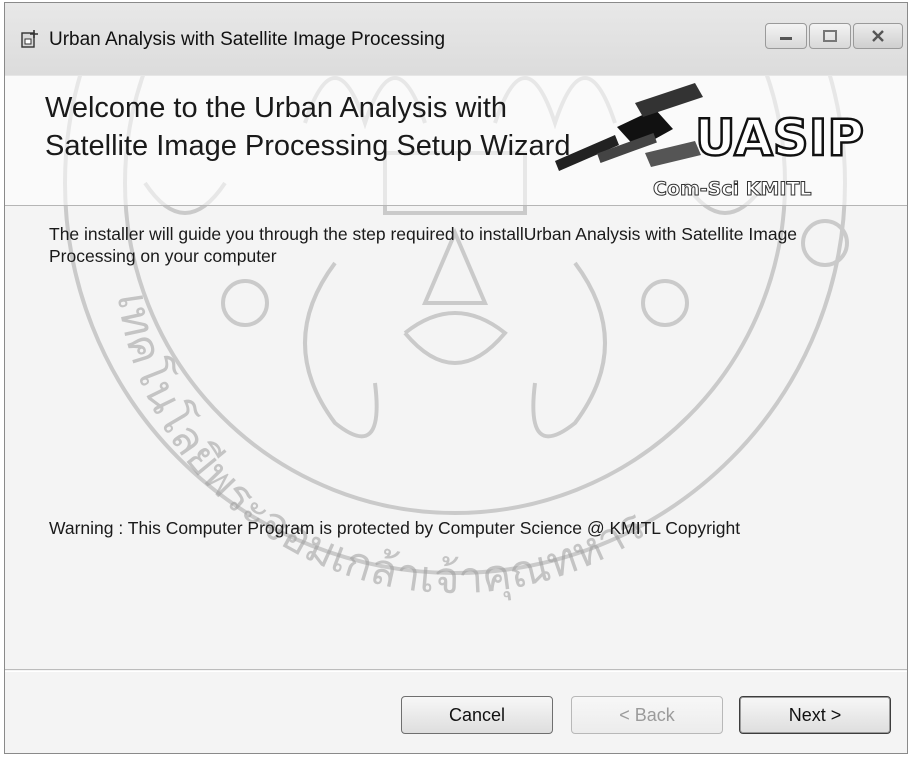 The height and width of the screenshot is (758, 912). I want to click on uasip-logo: UASIP Com-Sci KMITL, so click(710, 142).